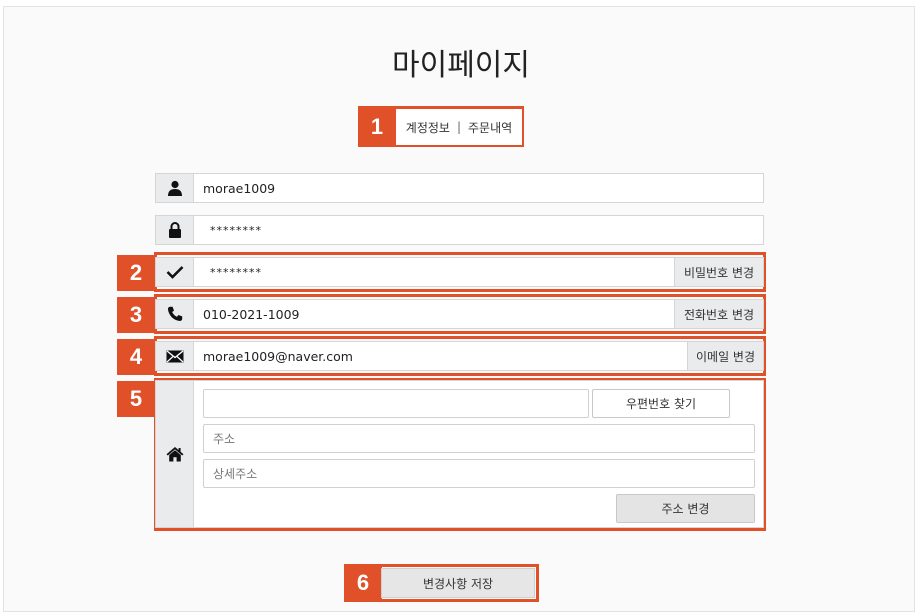 This screenshot has height=616, width=922. Describe the element at coordinates (136, 273) in the screenshot. I see `annotation-badge-2: 2` at that location.